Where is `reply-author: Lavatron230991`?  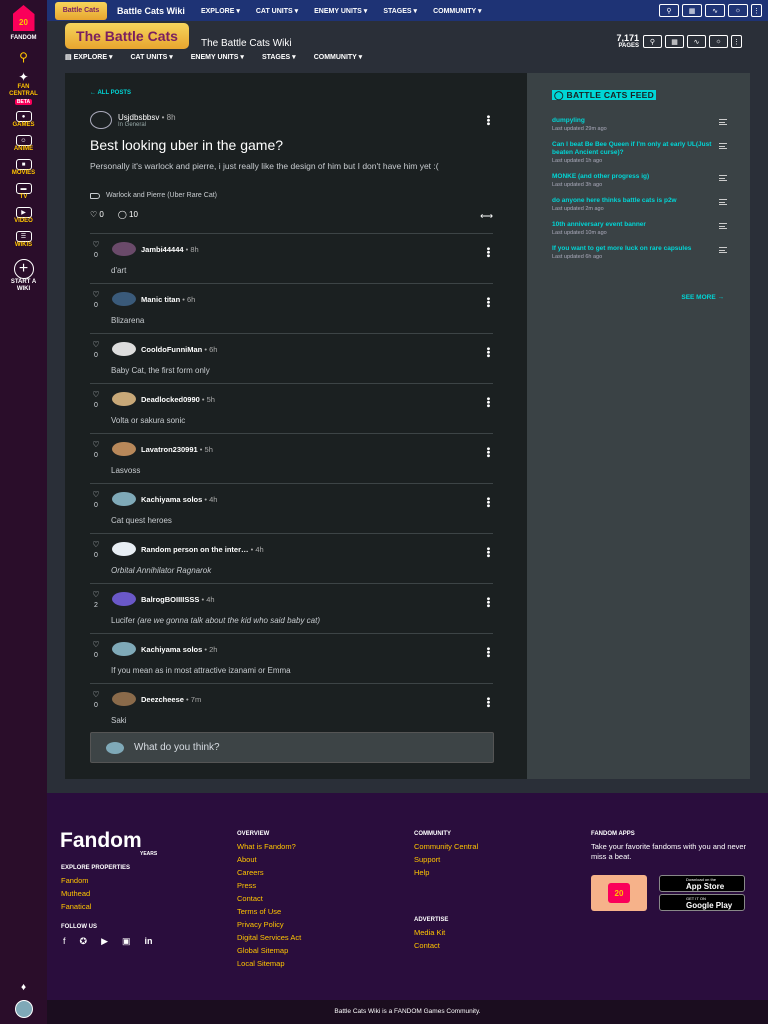 reply-author: Lavatron230991 is located at coordinates (169, 449).